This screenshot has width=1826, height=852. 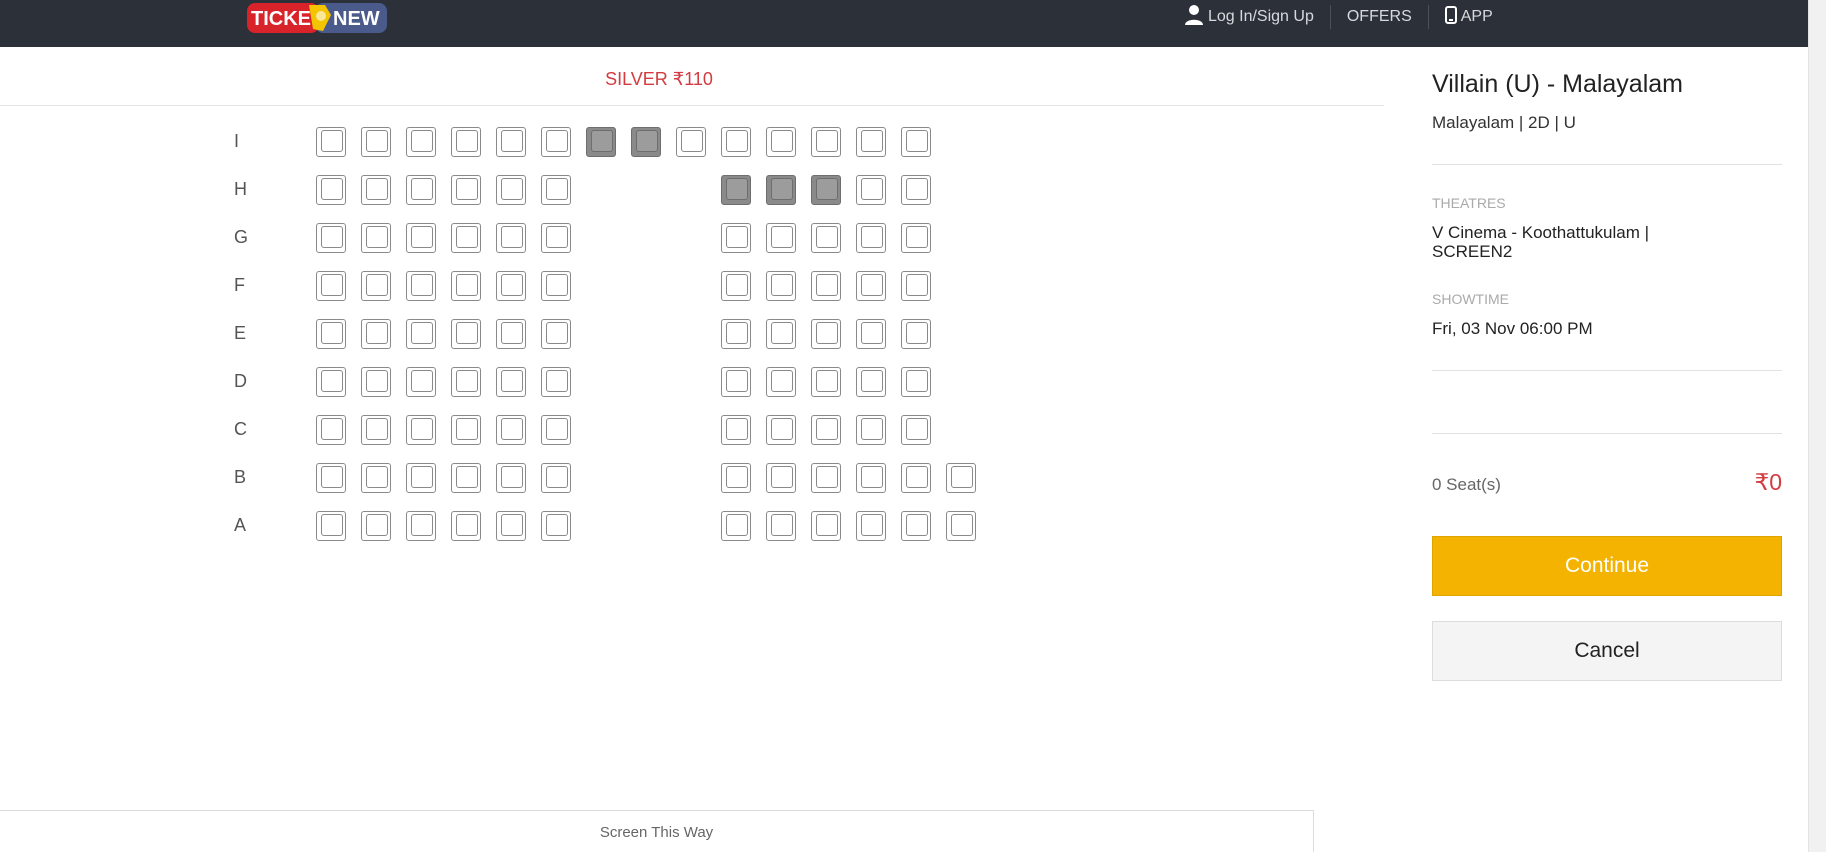 What do you see at coordinates (1469, 17) in the screenshot?
I see `app-link: APP` at bounding box center [1469, 17].